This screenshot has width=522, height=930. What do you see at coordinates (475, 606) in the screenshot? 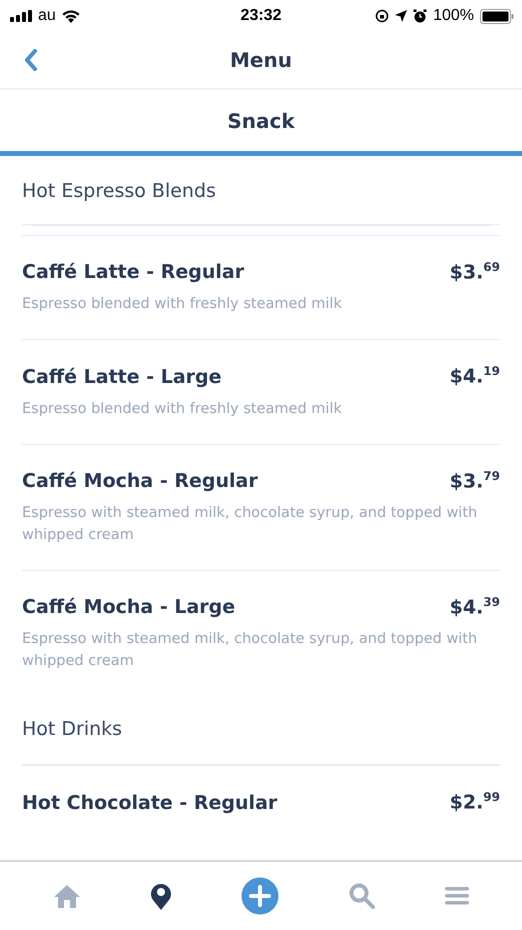
I see `item-price: $4.$^{39}$` at bounding box center [475, 606].